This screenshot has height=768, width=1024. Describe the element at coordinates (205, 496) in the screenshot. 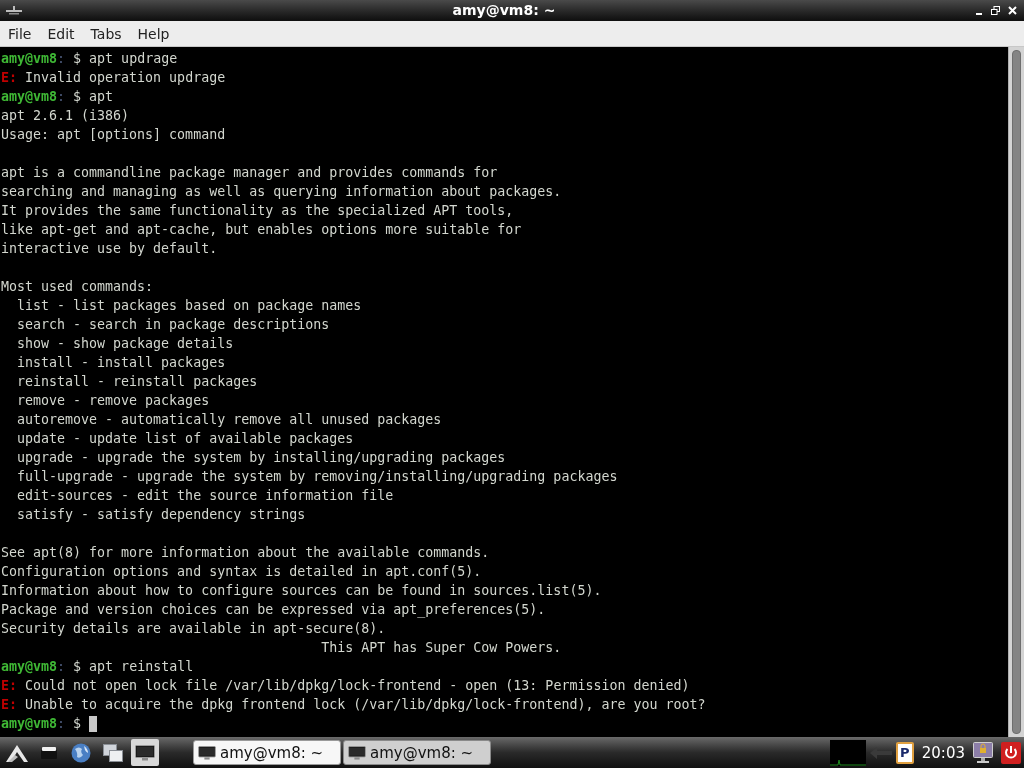

I see `output-line: edit-sources - edit the source information file` at that location.